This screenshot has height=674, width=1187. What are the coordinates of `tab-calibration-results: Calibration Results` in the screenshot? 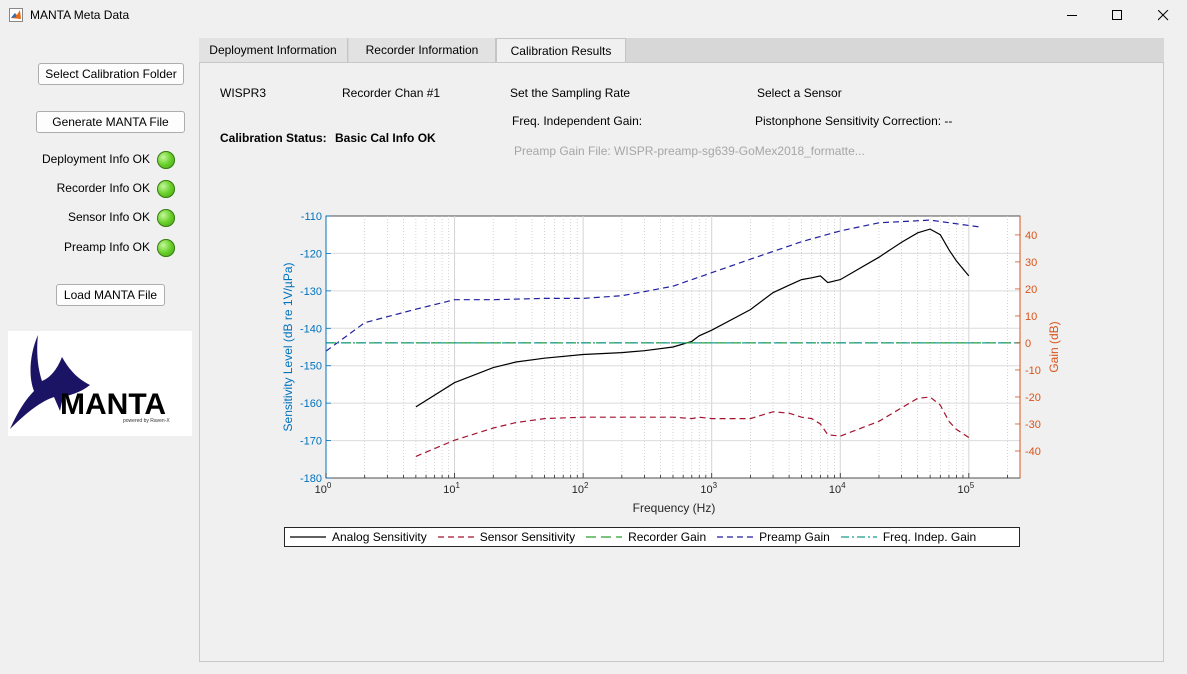 It's located at (561, 50).